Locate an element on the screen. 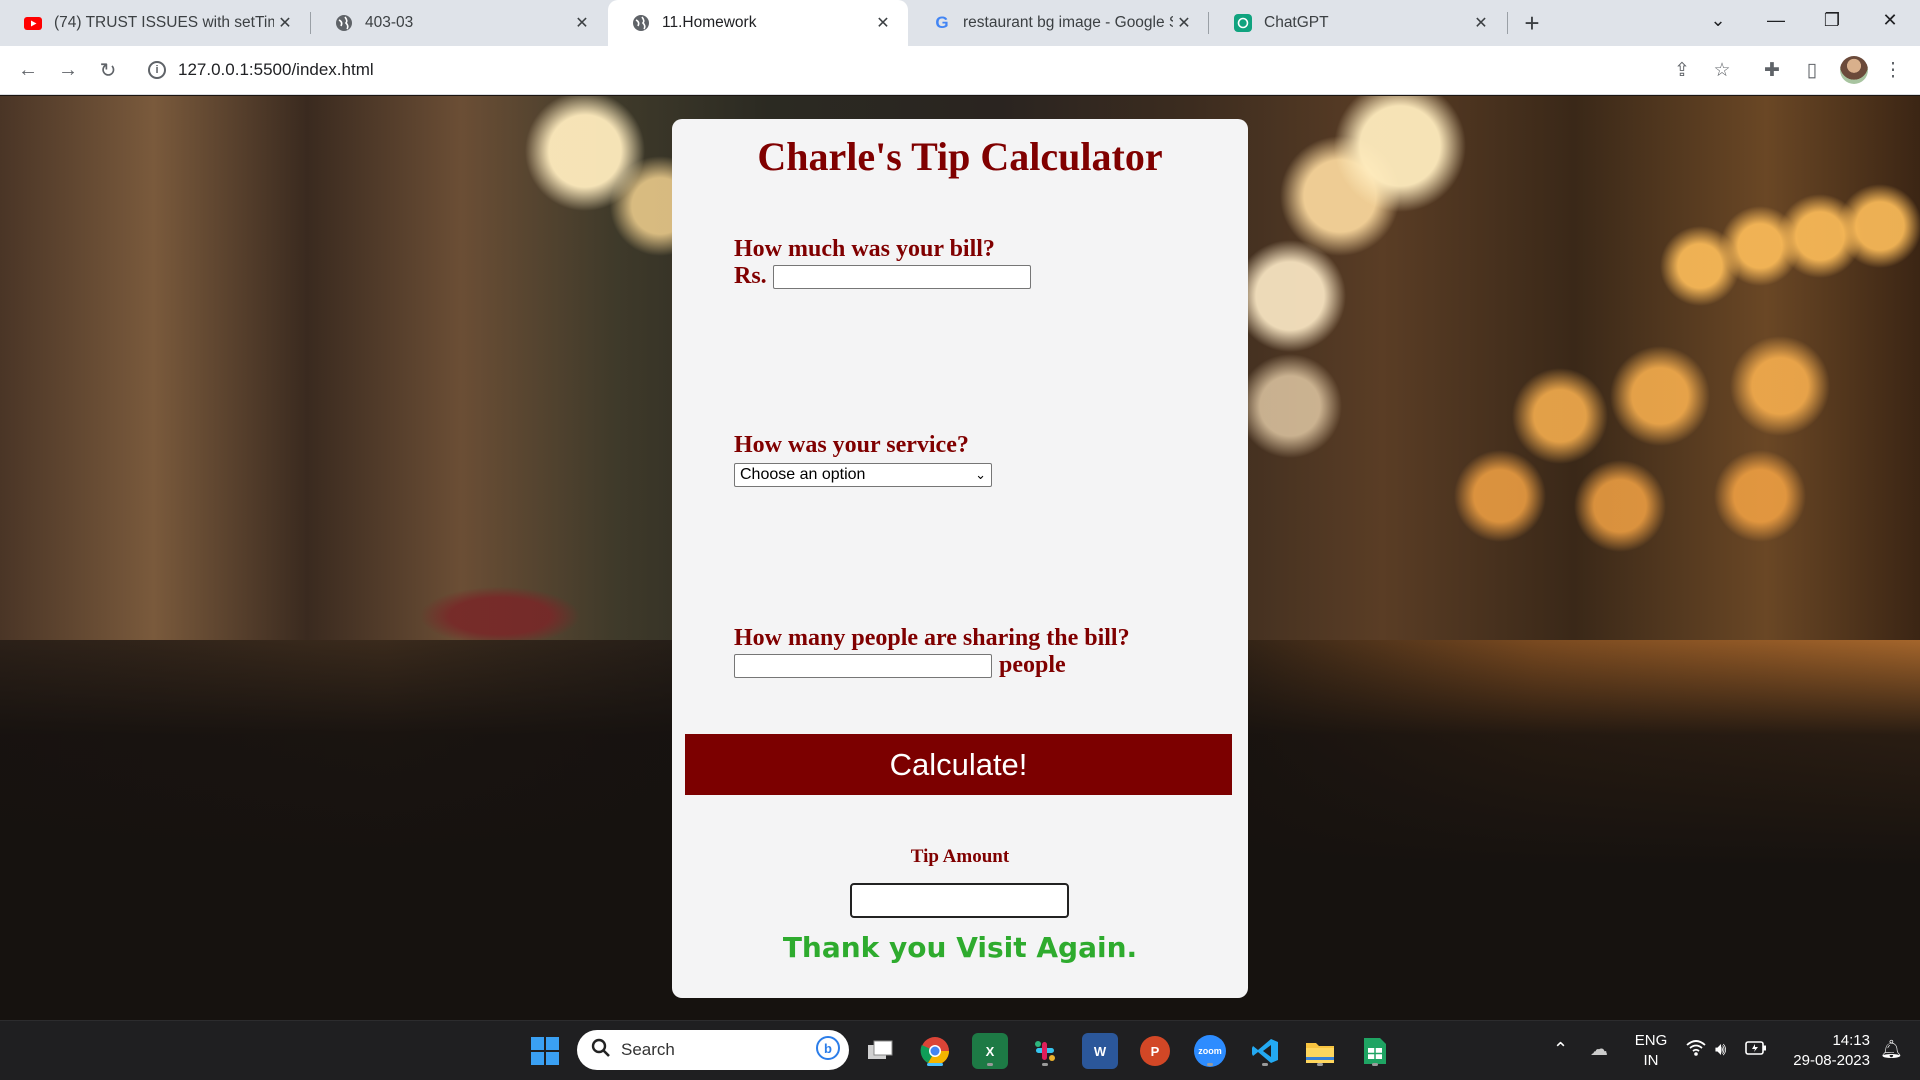 Image resolution: width=1920 pixels, height=1080 pixels. currency-label: Rs. is located at coordinates (750, 276).